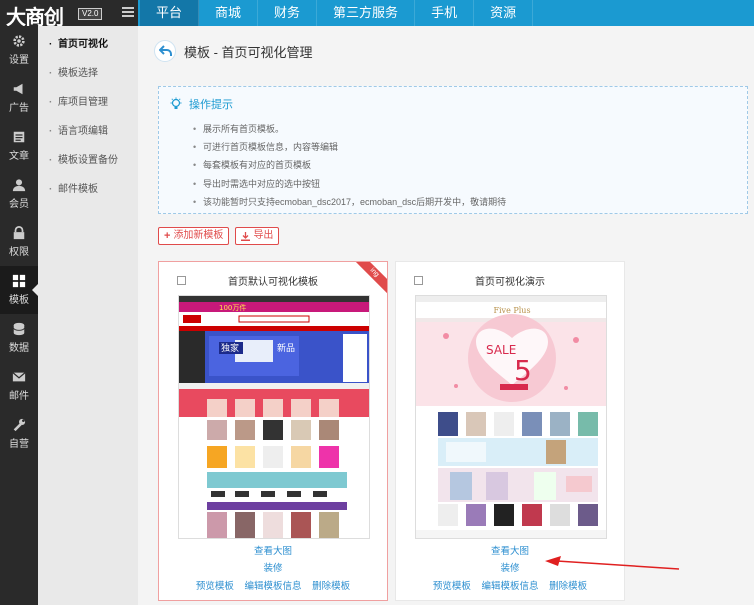  I want to click on promo-text: 100万件, so click(232, 307).